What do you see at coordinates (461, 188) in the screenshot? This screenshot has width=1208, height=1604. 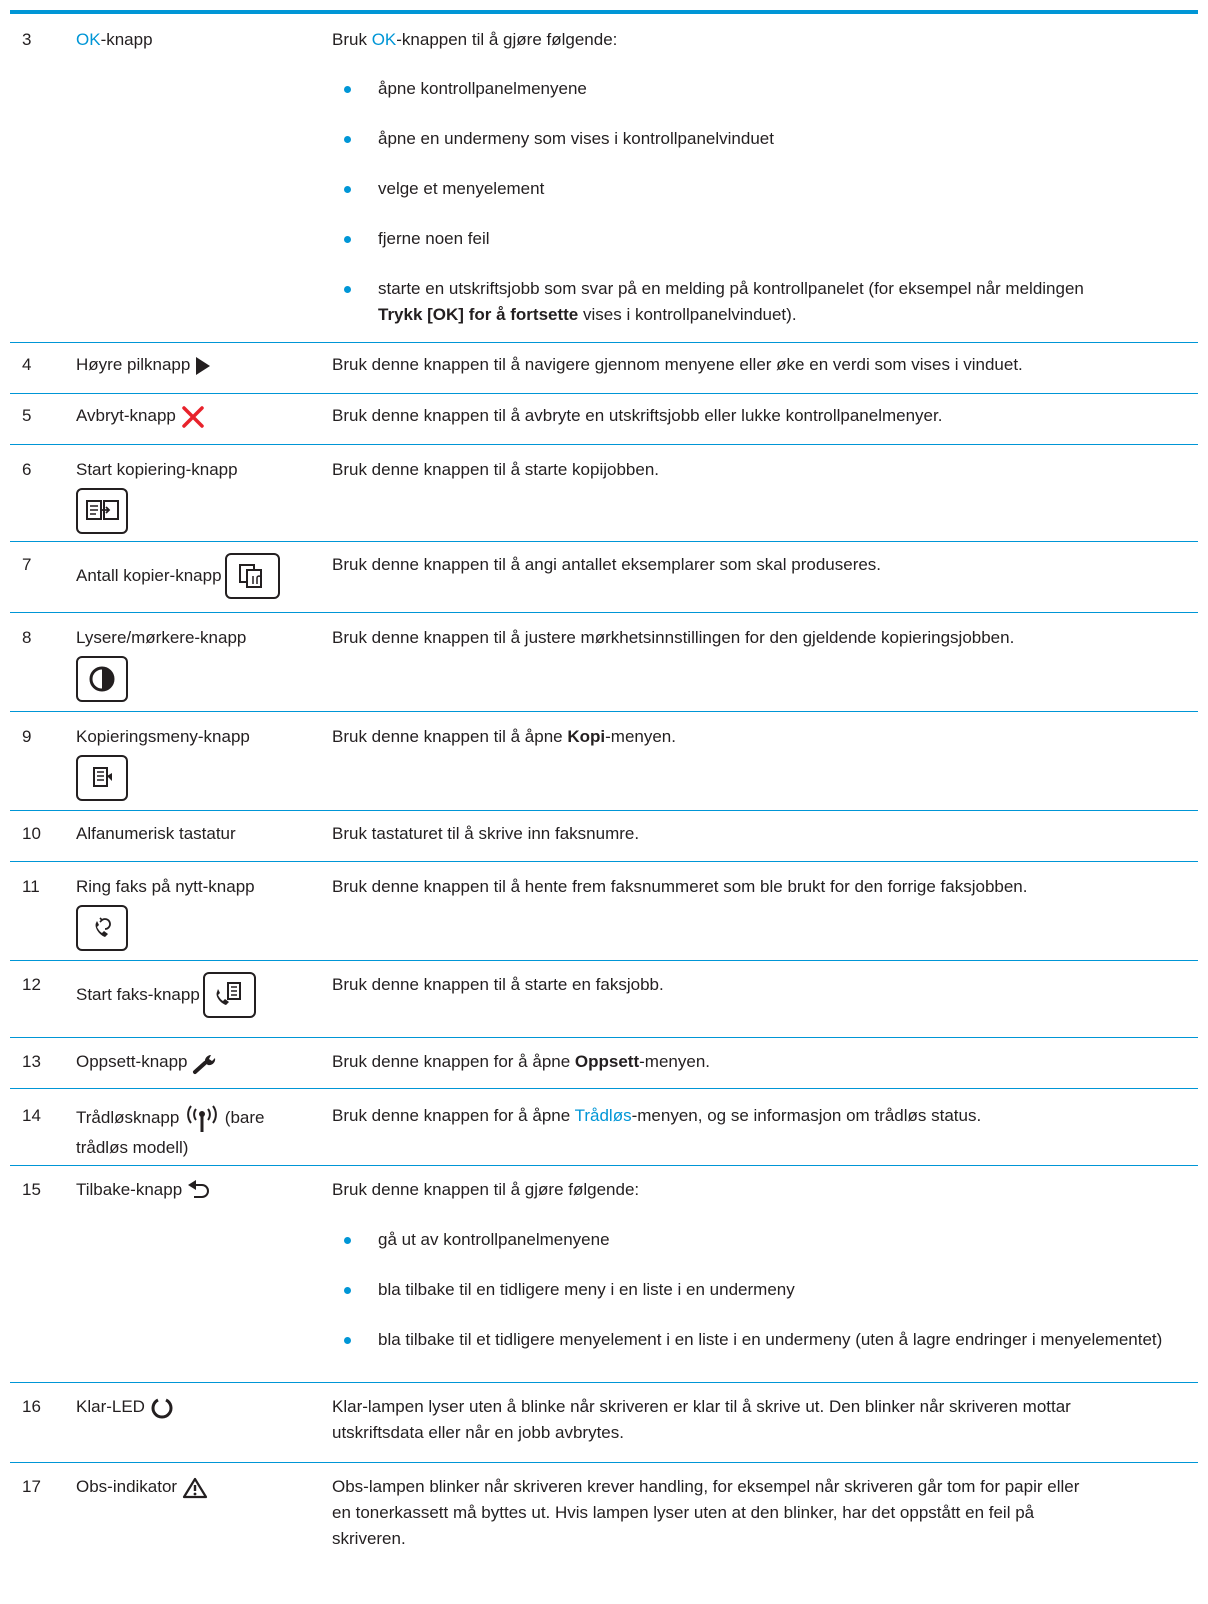 I see `bullet-text: velge et menyelement` at bounding box center [461, 188].